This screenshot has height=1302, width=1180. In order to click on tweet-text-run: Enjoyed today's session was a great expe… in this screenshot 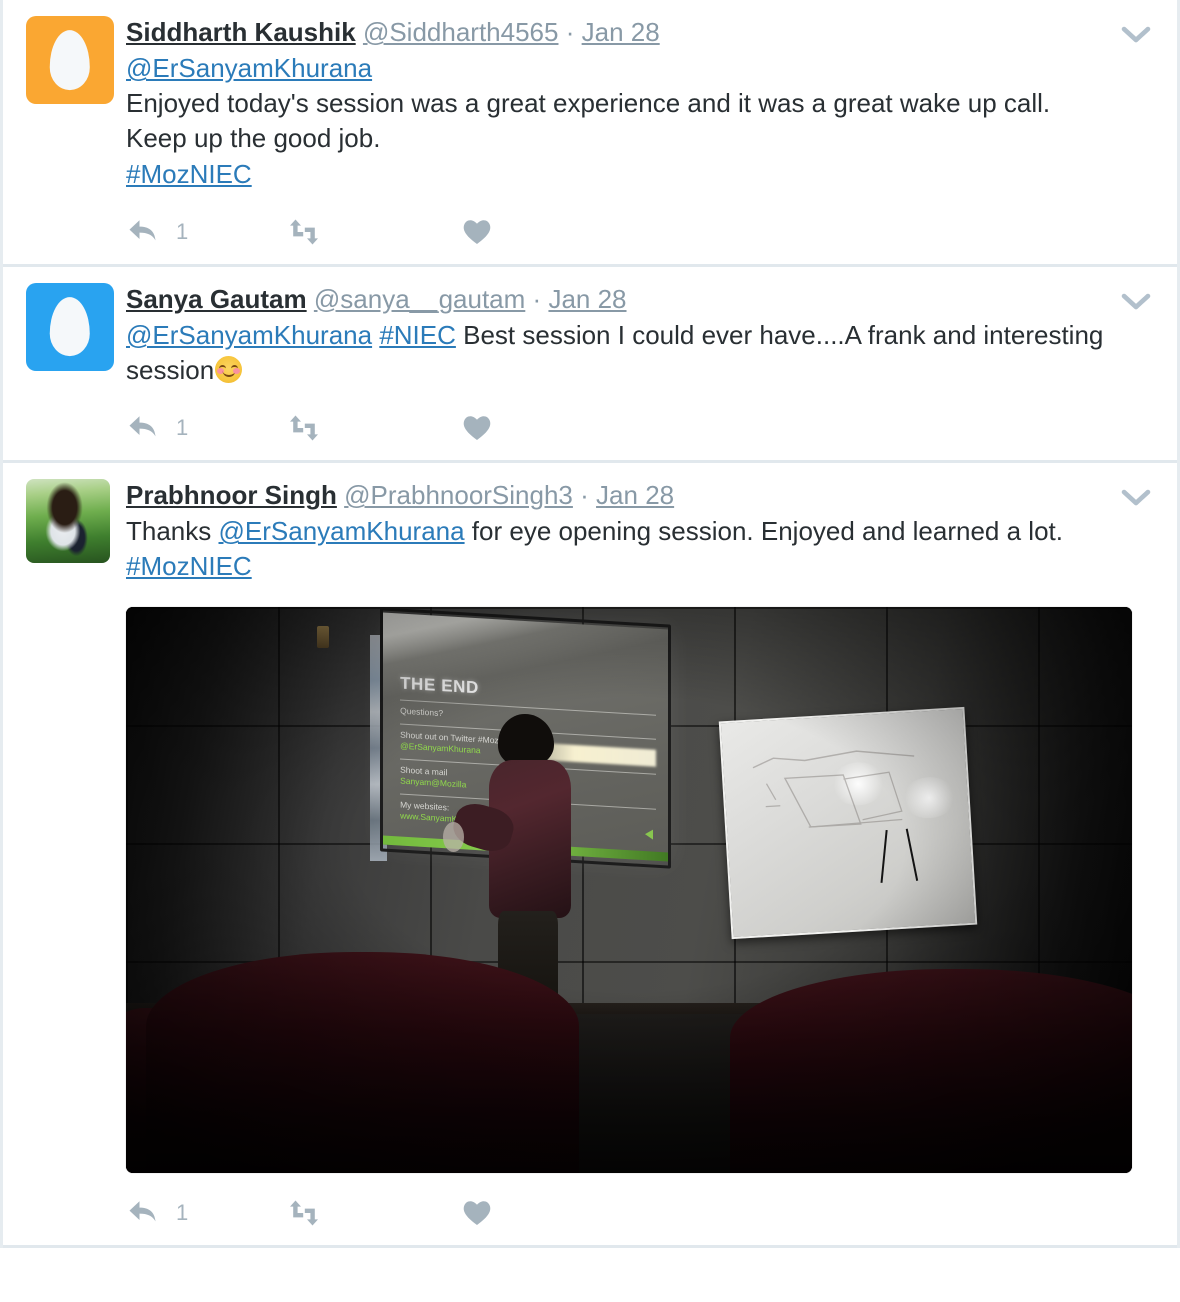, I will do `click(588, 121)`.